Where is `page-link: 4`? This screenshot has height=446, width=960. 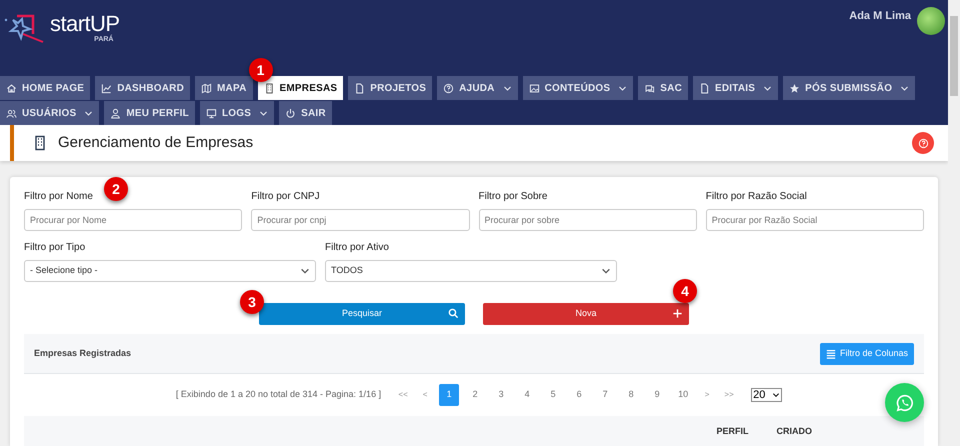 page-link: 4 is located at coordinates (527, 395).